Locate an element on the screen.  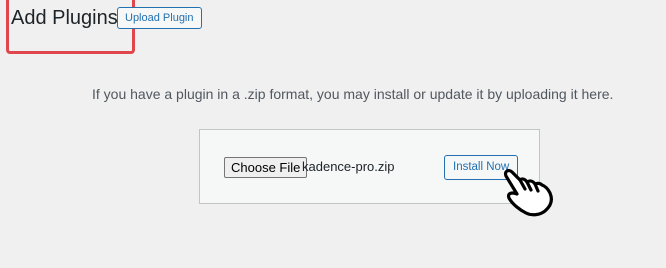
pointer-hand-icon is located at coordinates (528, 193).